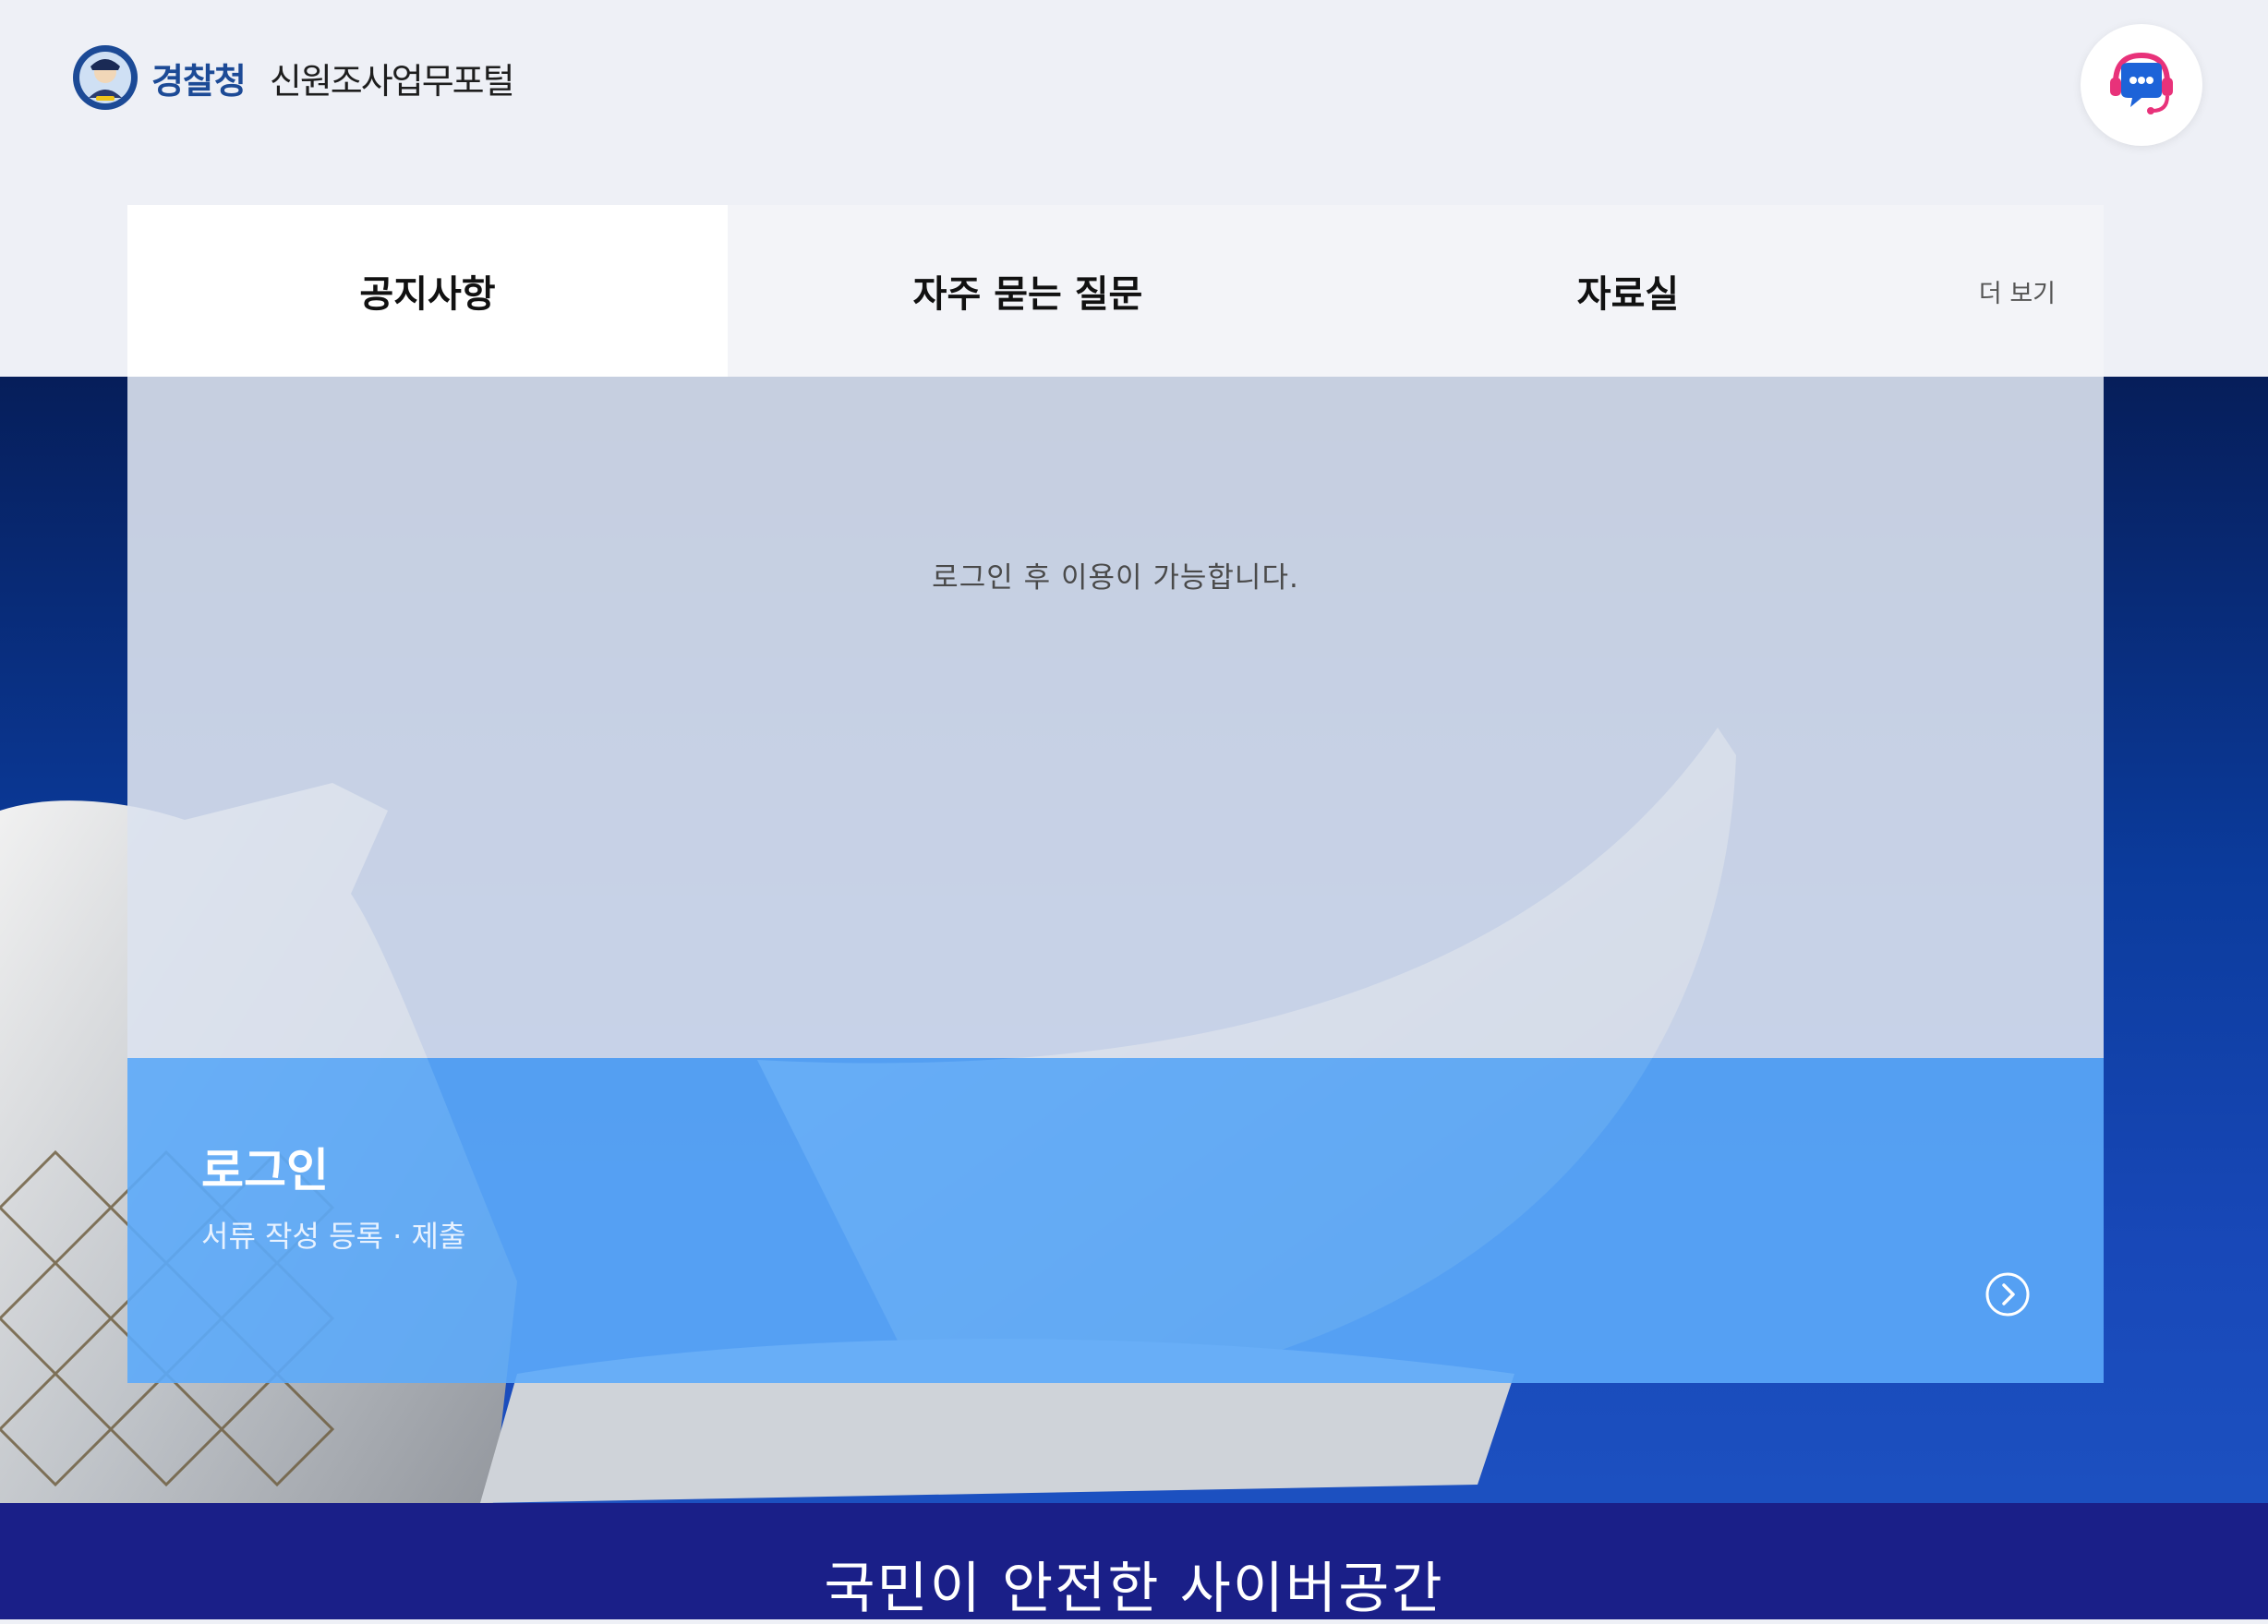 The height and width of the screenshot is (1624, 2268). I want to click on more-link: 더 보기, so click(2016, 291).